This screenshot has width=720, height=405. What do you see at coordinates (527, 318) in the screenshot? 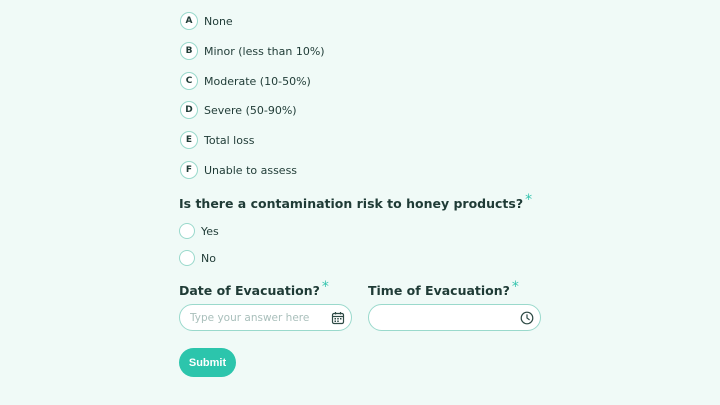
I see `clock-icon` at bounding box center [527, 318].